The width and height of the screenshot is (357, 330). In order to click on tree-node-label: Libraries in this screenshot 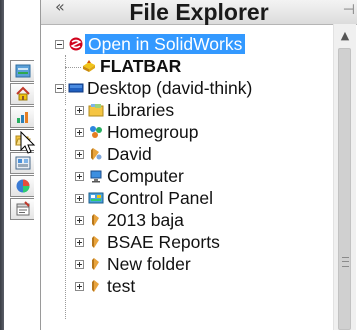, I will do `click(141, 109)`.